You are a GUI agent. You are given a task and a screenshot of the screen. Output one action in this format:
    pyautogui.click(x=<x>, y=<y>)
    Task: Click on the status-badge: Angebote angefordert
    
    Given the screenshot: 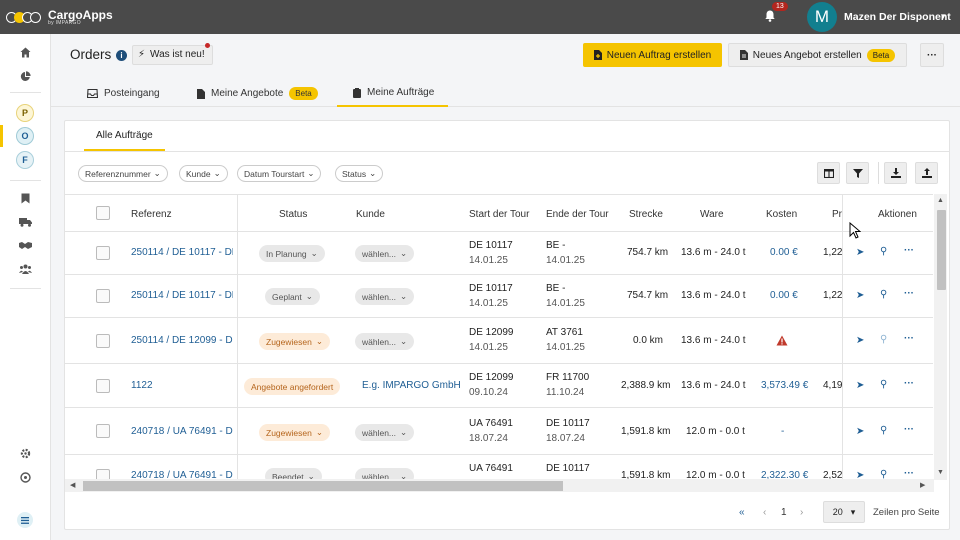 What is the action you would take?
    pyautogui.click(x=292, y=386)
    